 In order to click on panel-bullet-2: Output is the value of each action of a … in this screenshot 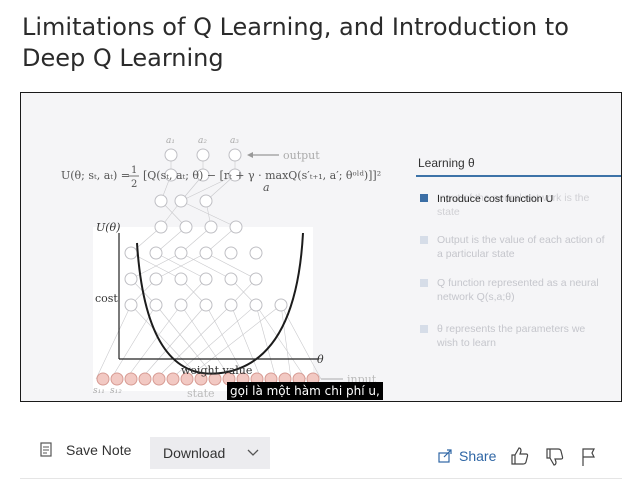, I will do `click(512, 249)`.